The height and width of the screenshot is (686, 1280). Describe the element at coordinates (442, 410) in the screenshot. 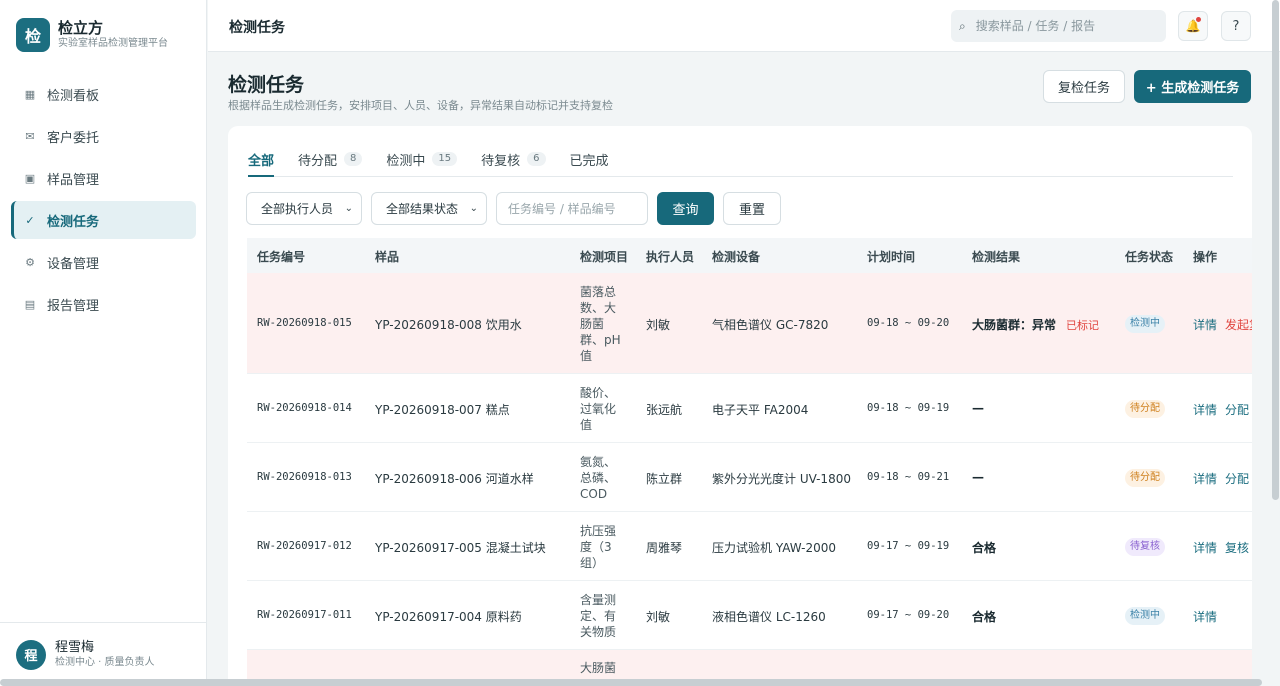

I see `sample-name: YP-20260918-007 糕点` at that location.